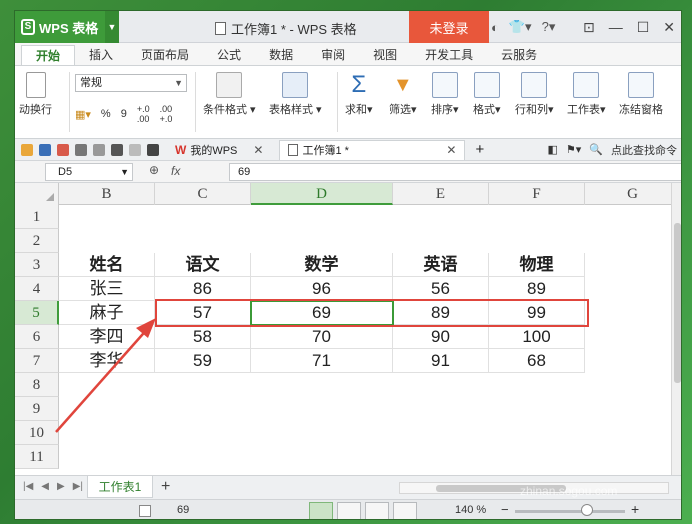  Describe the element at coordinates (441, 265) in the screenshot. I see `cell-english-row3: 英语` at that location.